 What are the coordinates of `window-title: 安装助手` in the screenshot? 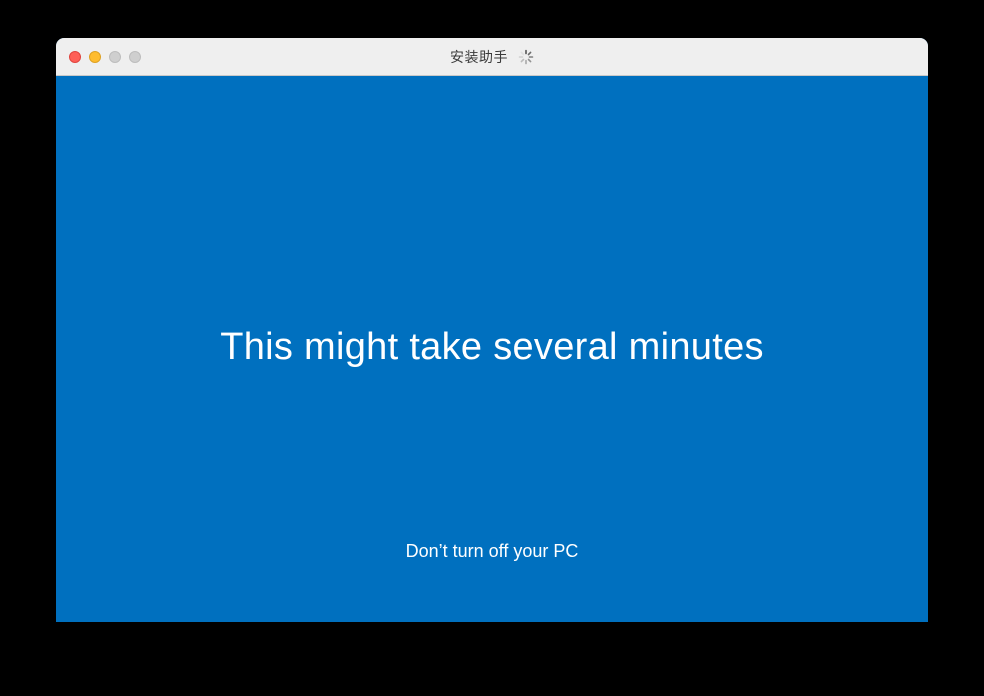 It's located at (479, 58).